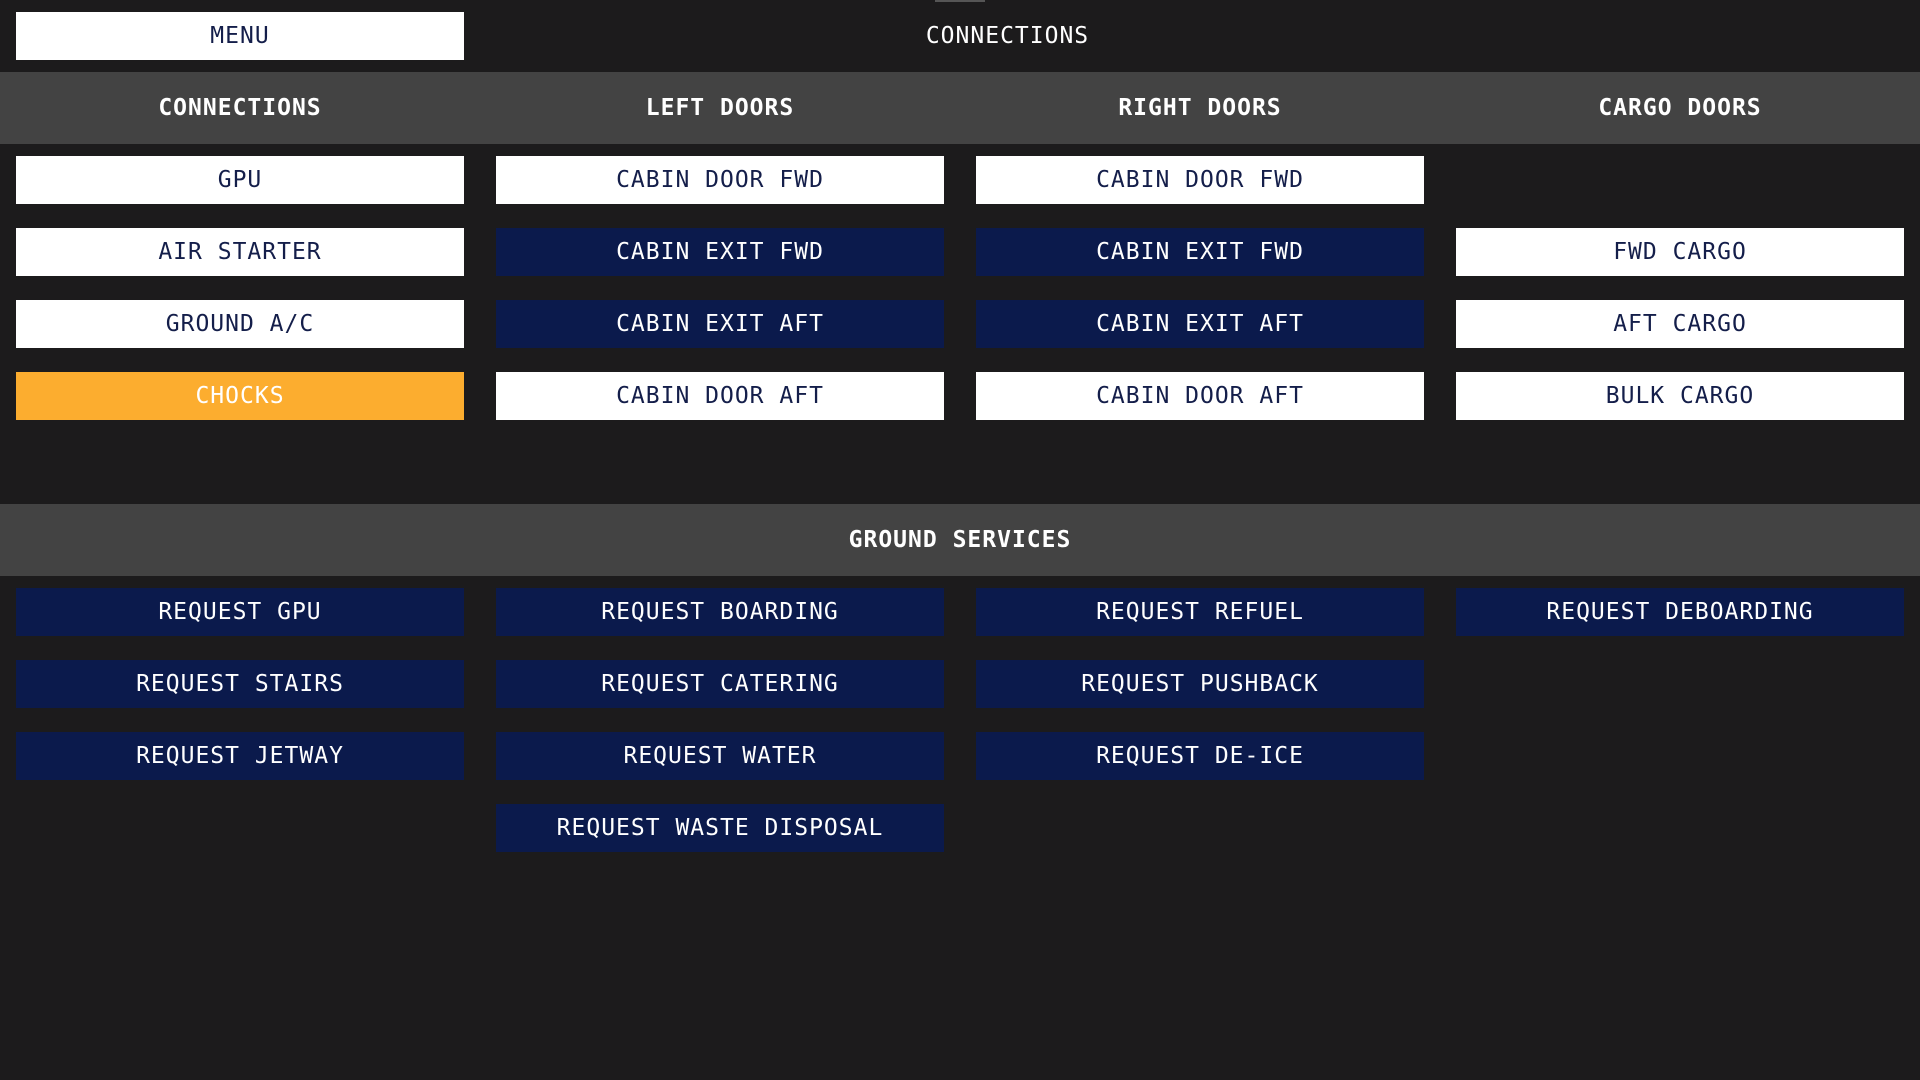 The image size is (1920, 1080). What do you see at coordinates (720, 828) in the screenshot?
I see `request-waste-disposal-button: REQUEST WASTE DISPOSAL` at bounding box center [720, 828].